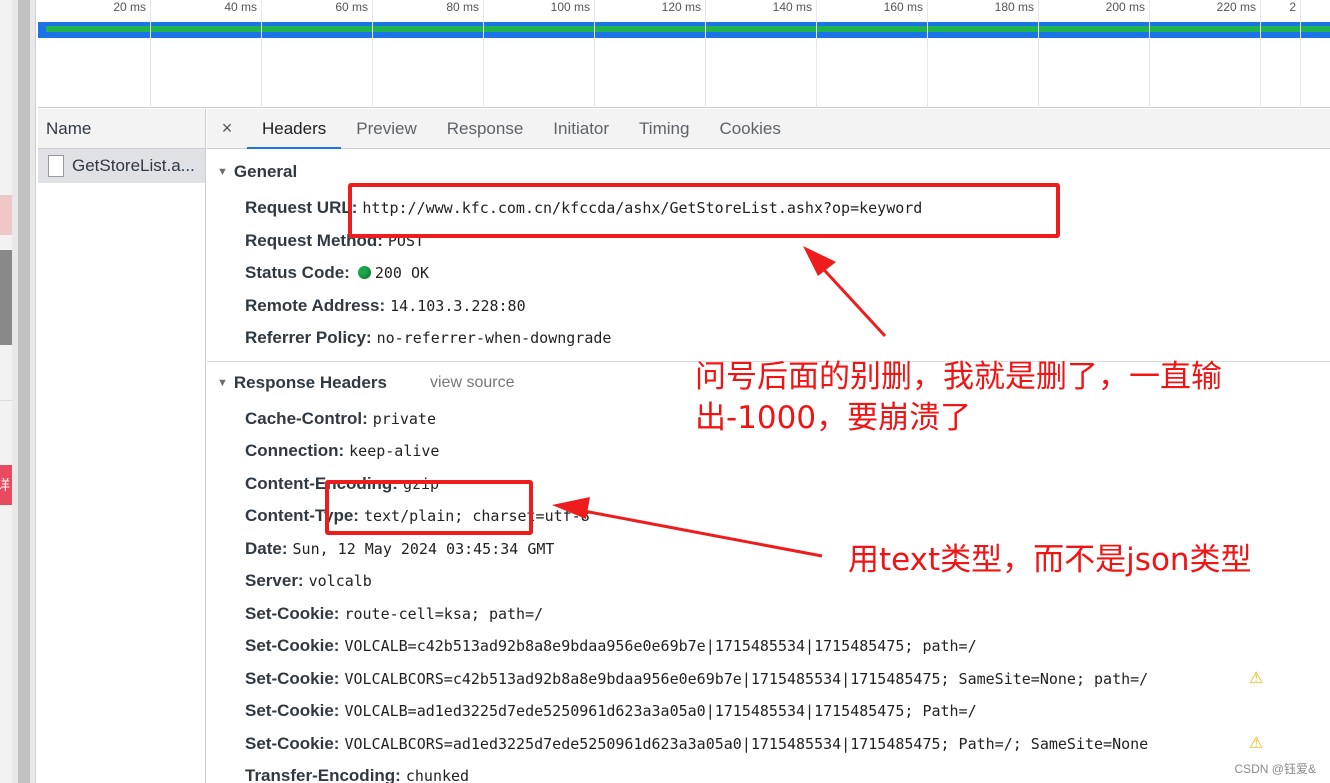 This screenshot has height=783, width=1330. I want to click on annotation-box-content-type, so click(429, 507).